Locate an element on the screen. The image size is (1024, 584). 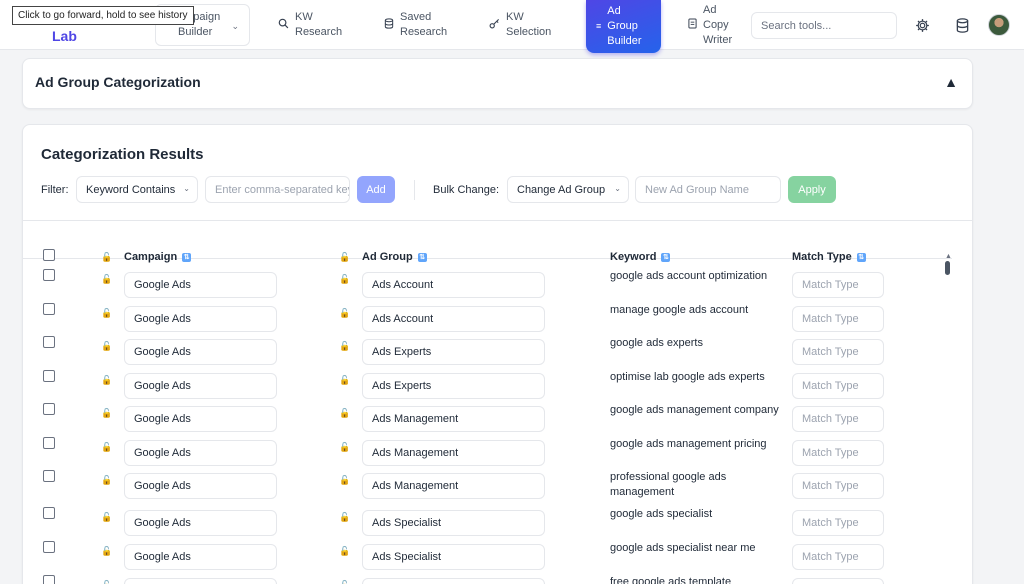
apply-button: Apply is located at coordinates (812, 189).